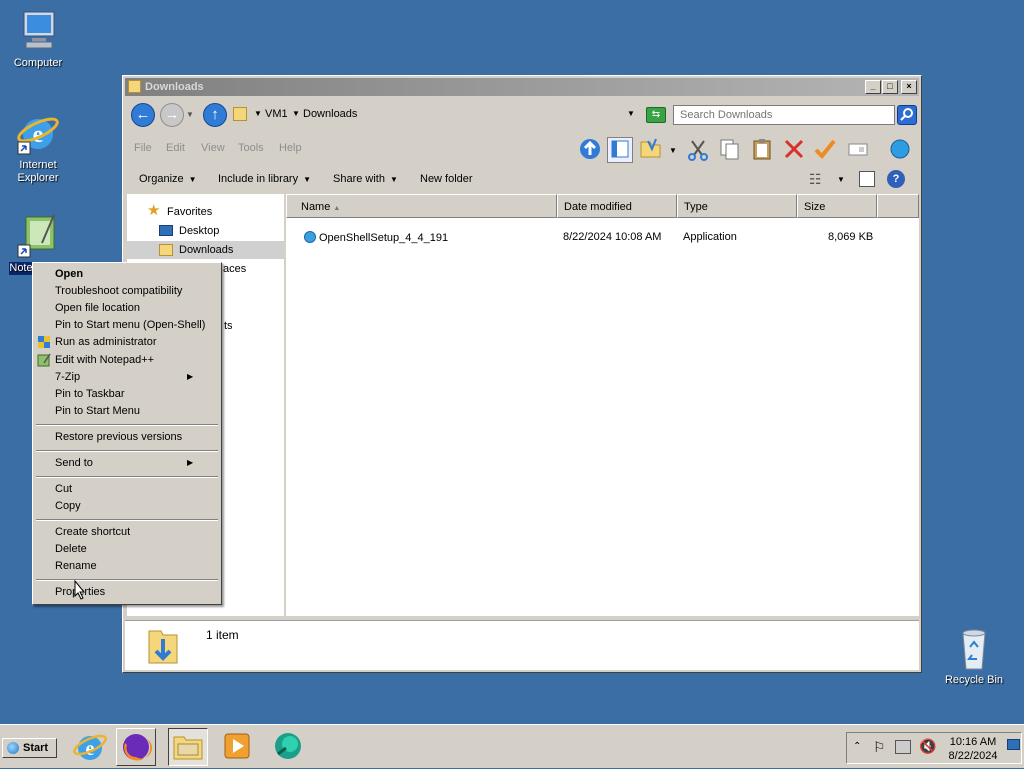 This screenshot has width=1024, height=769. What do you see at coordinates (376, 237) in the screenshot?
I see `file-name: OpenShellSetup_4_4_191` at bounding box center [376, 237].